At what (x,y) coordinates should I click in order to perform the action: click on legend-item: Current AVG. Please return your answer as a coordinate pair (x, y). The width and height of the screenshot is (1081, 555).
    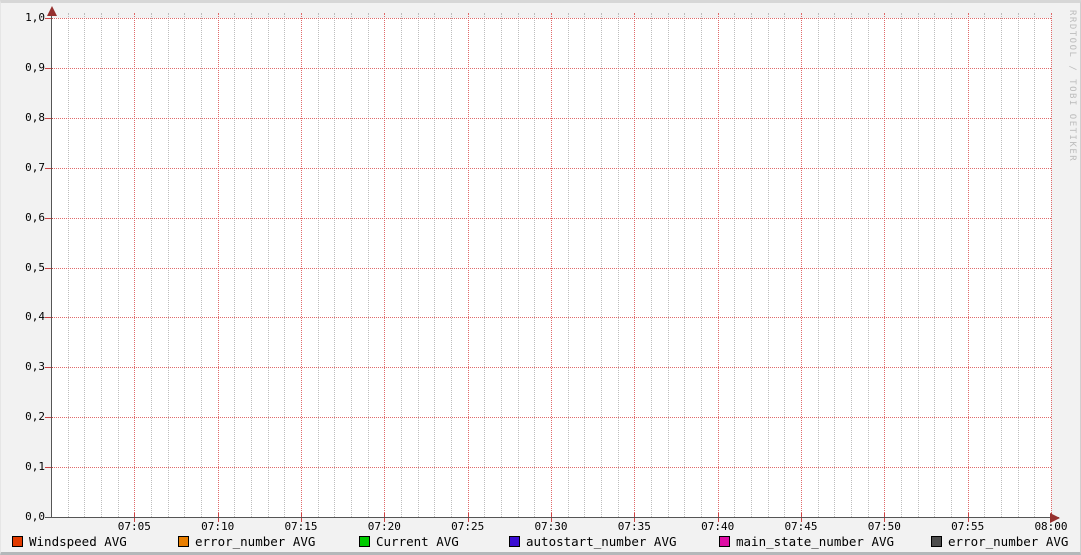
    Looking at the image, I should click on (409, 541).